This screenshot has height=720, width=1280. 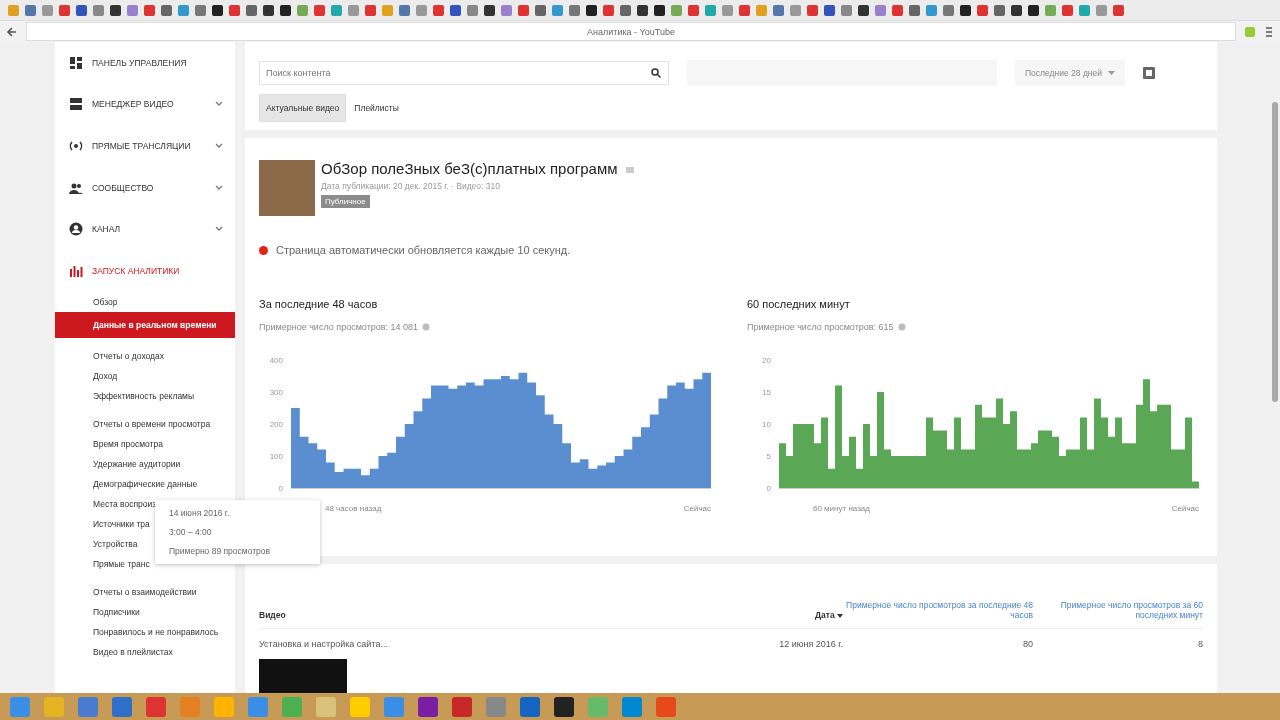 I want to click on column-header: Видео, so click(x=496, y=615).